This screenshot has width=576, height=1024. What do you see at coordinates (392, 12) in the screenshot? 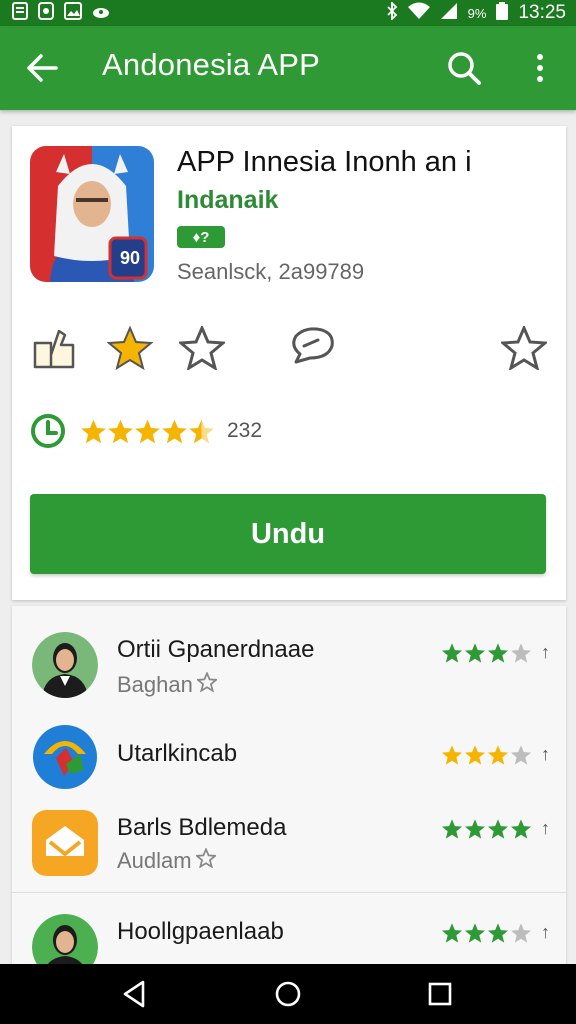
I see `bluetooth-icon` at bounding box center [392, 12].